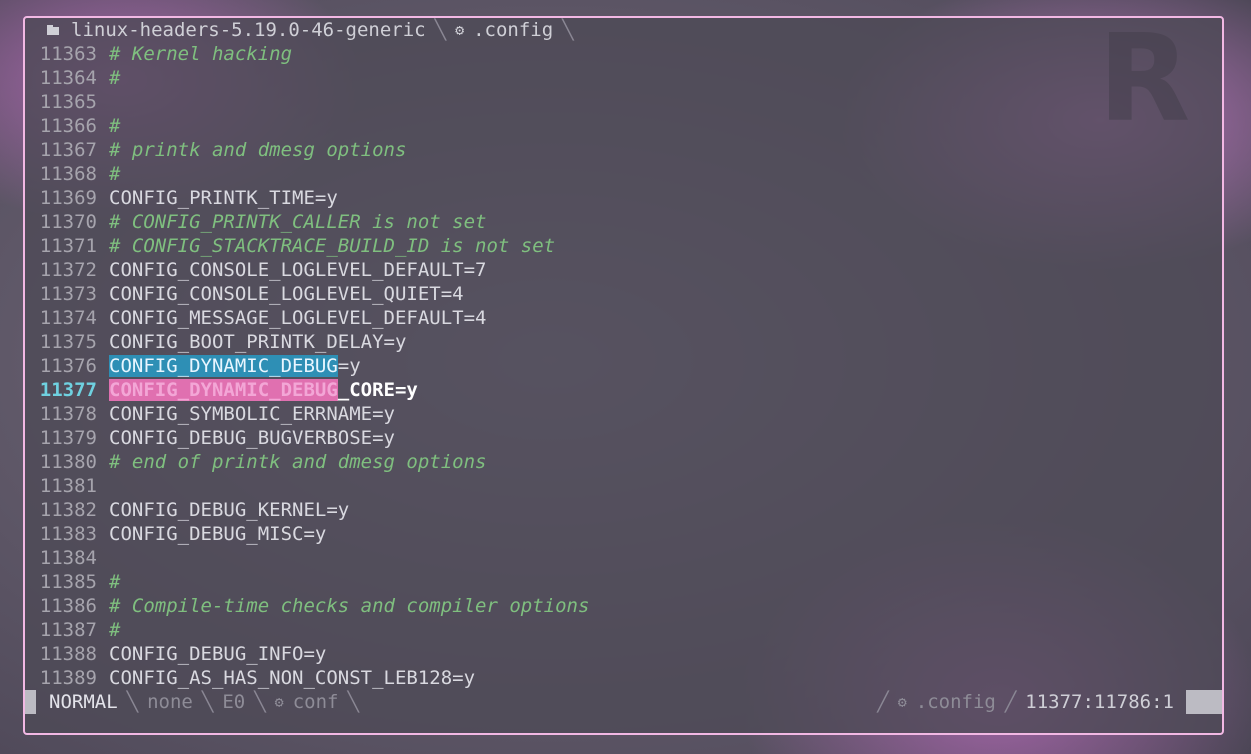 The height and width of the screenshot is (754, 1251). I want to click on cursor-position: 11377:11786:1, so click(1099, 702).